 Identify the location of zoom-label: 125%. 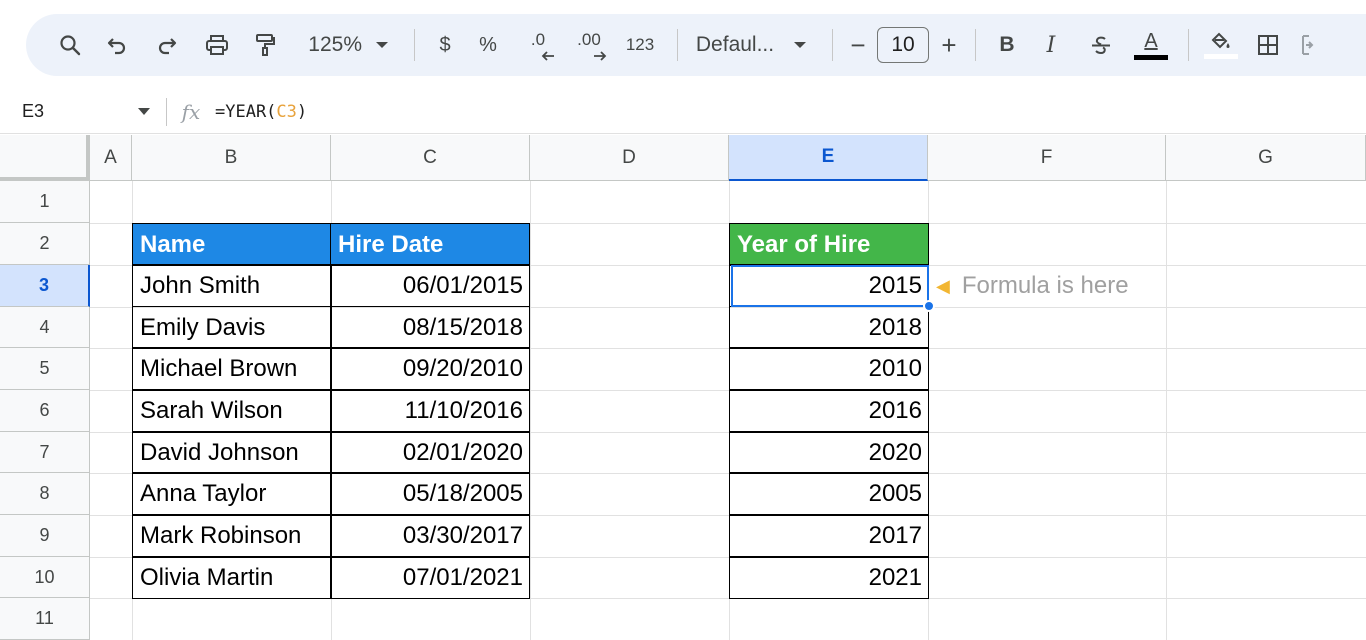
(335, 44).